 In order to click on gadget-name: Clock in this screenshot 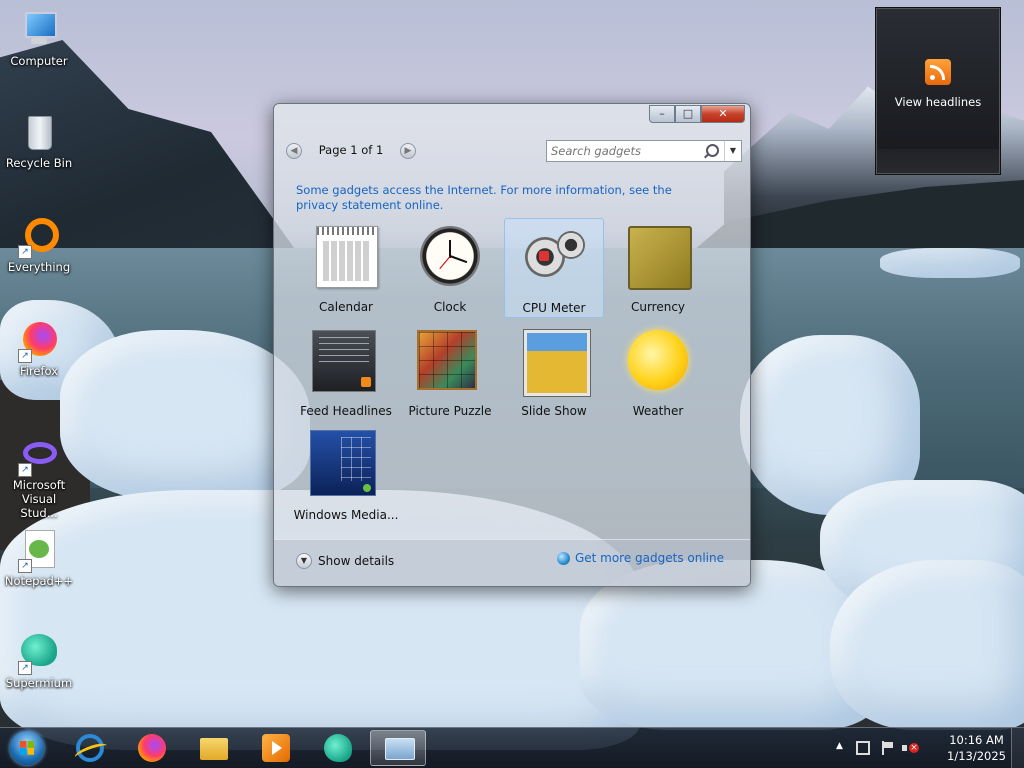, I will do `click(450, 307)`.